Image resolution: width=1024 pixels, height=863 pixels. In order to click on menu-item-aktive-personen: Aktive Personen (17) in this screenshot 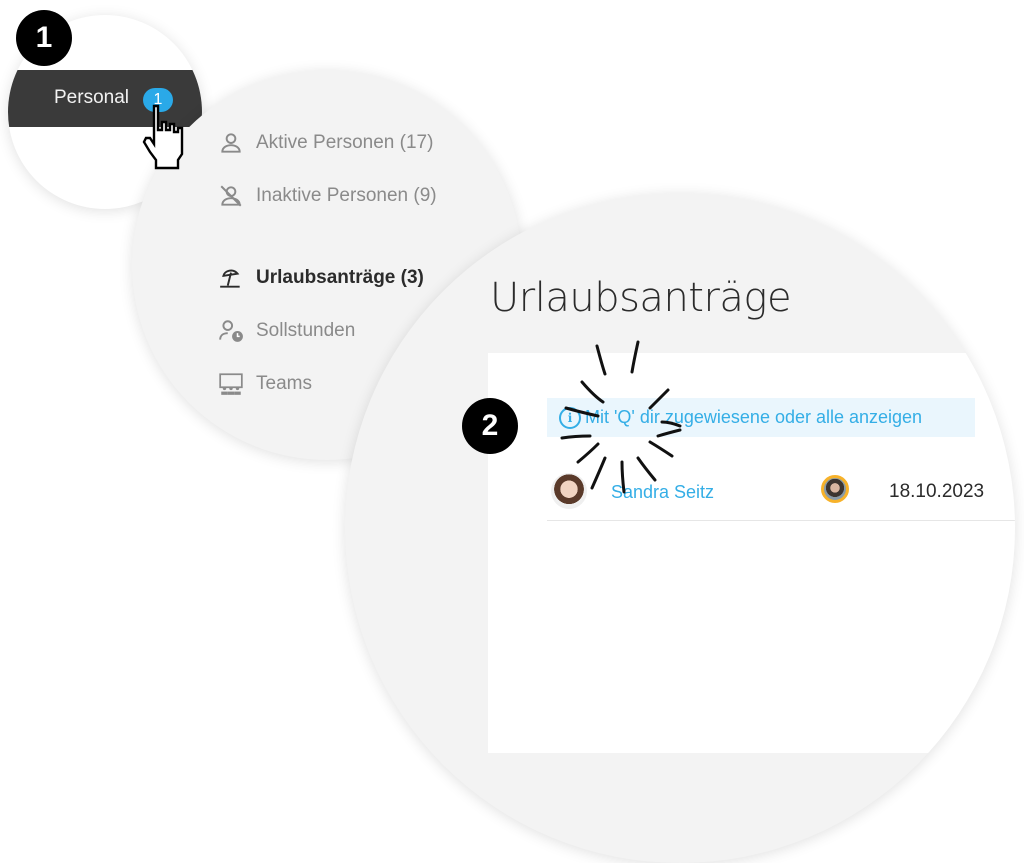, I will do `click(325, 143)`.